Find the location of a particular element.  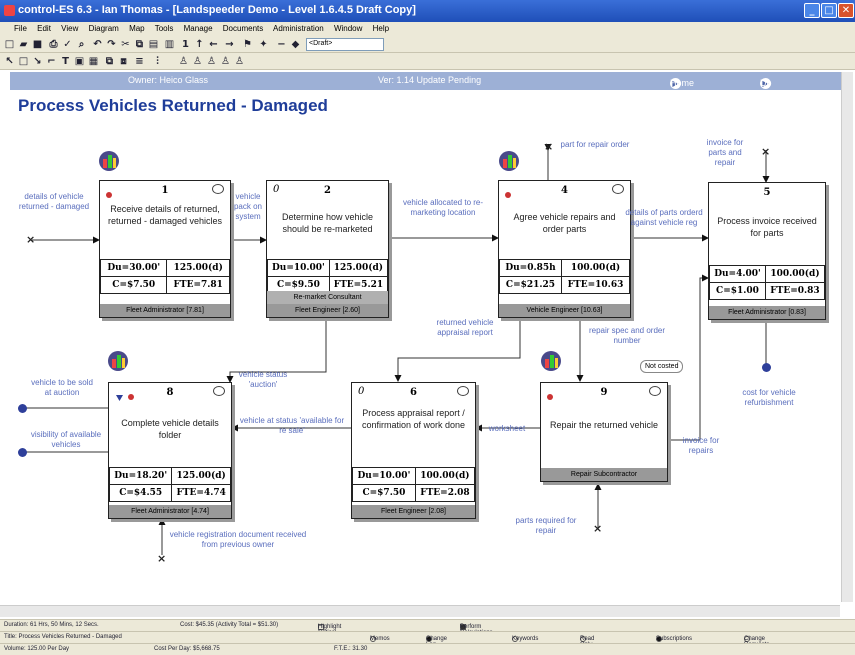

rectangle-icon: □ is located at coordinates (23, 61).